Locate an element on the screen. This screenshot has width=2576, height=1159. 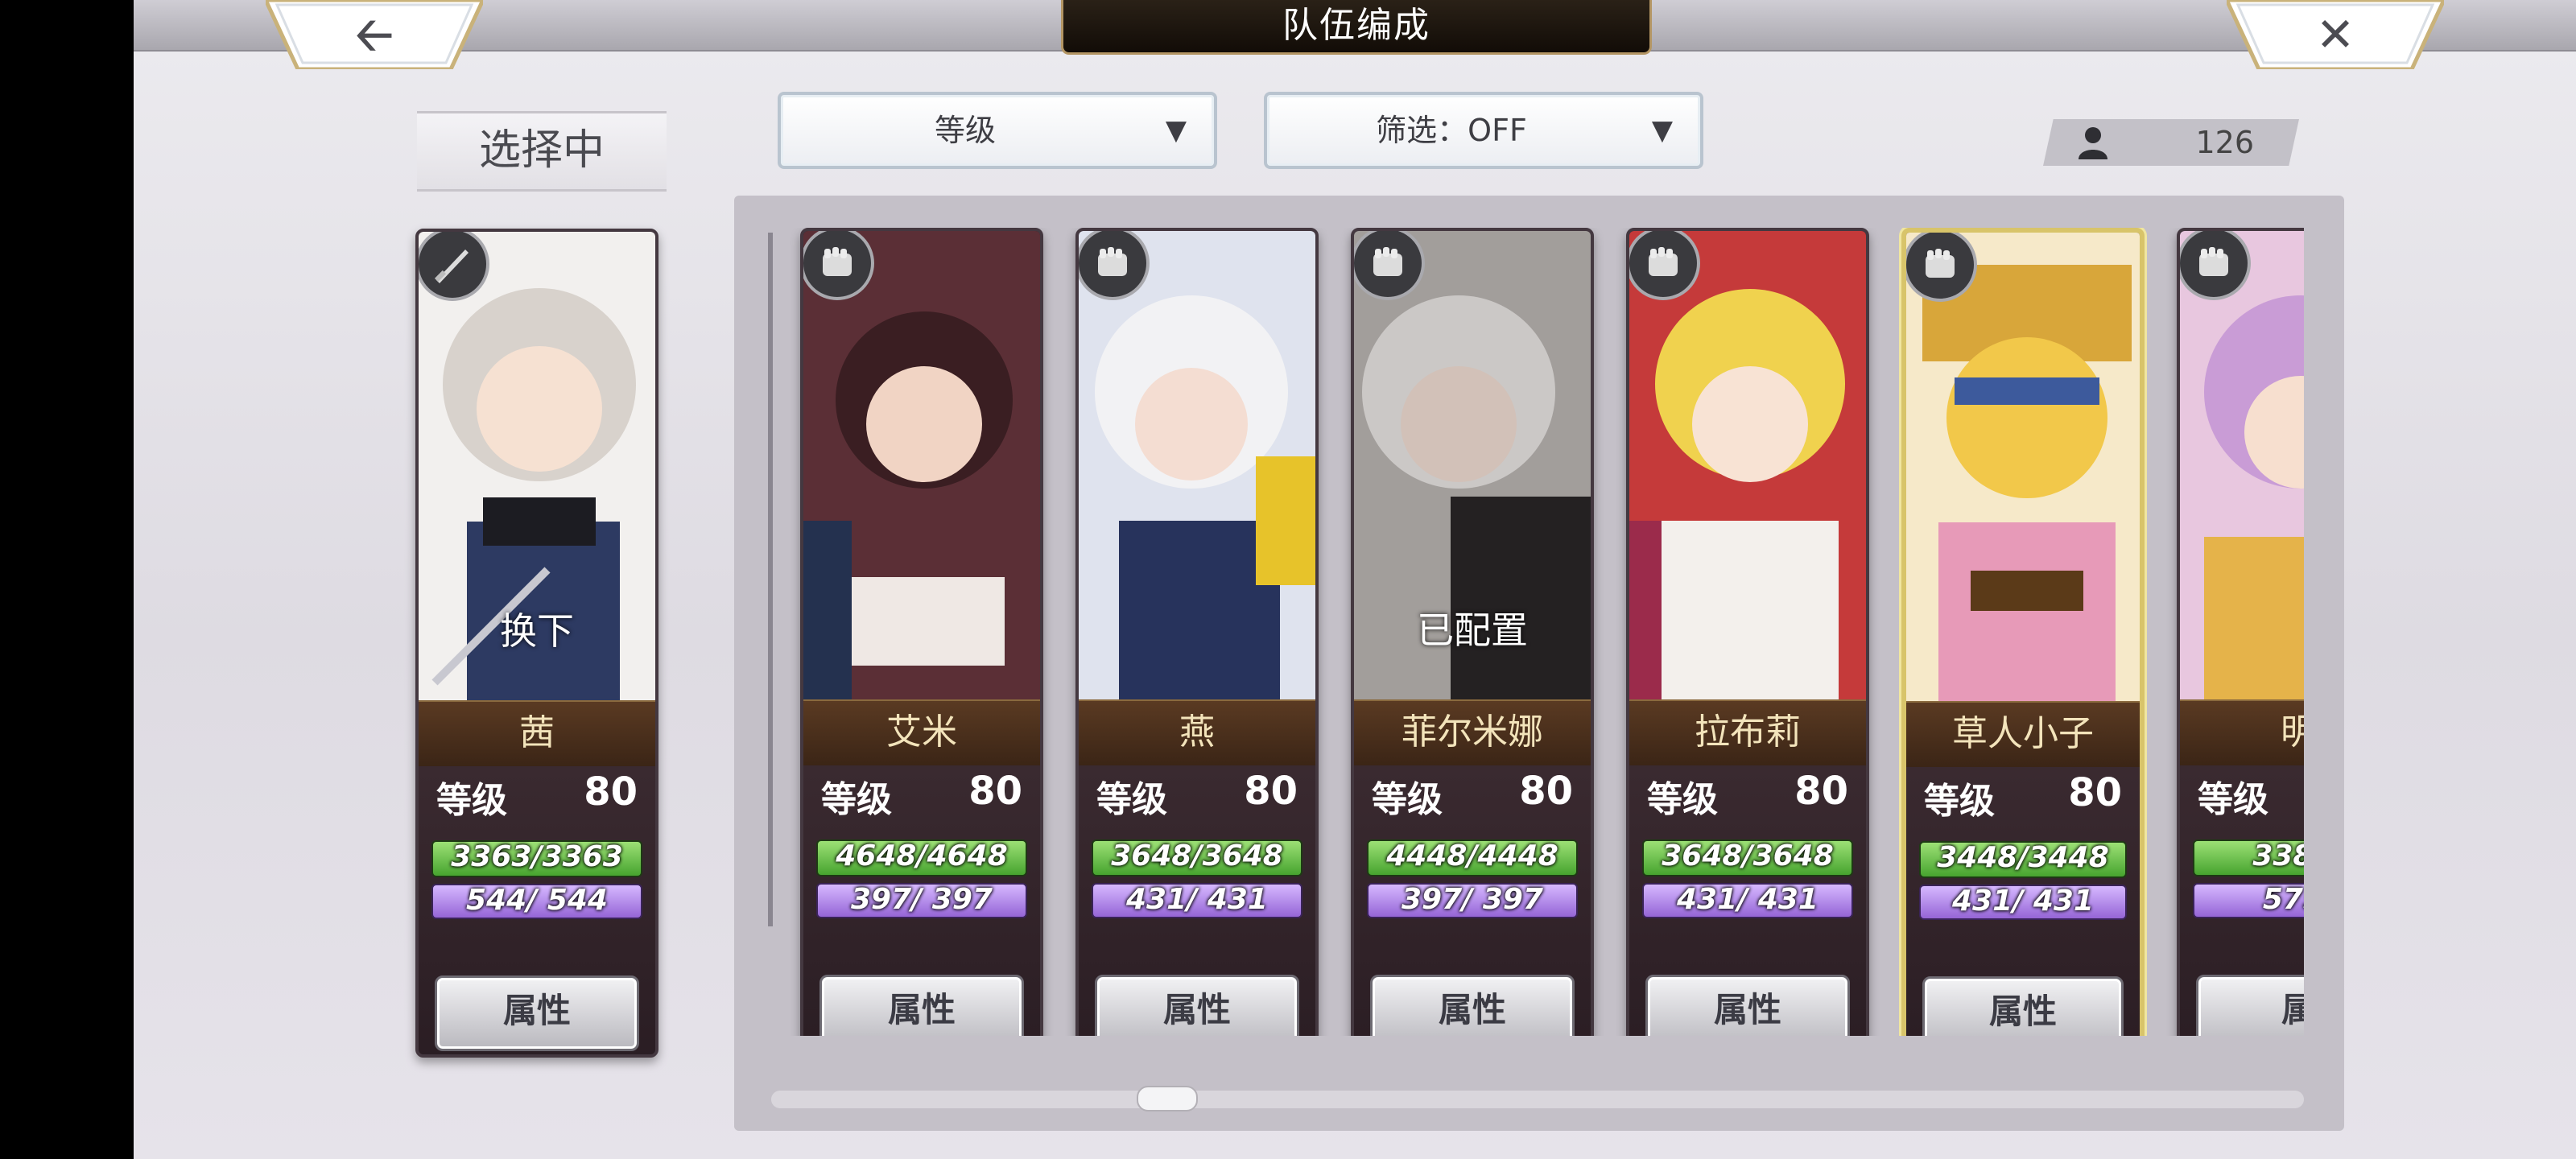
title-plate: 队伍编成 is located at coordinates (1356, 28).